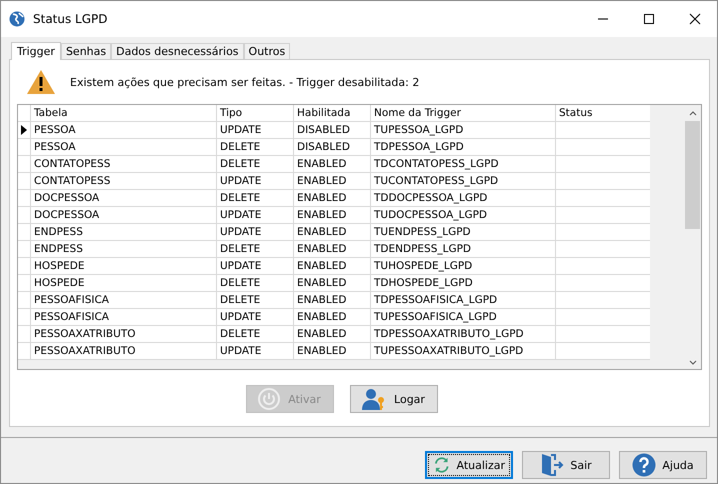 This screenshot has height=484, width=718. Describe the element at coordinates (123, 351) in the screenshot. I see `table-cell: PESSOAXATRIBUTO` at that location.